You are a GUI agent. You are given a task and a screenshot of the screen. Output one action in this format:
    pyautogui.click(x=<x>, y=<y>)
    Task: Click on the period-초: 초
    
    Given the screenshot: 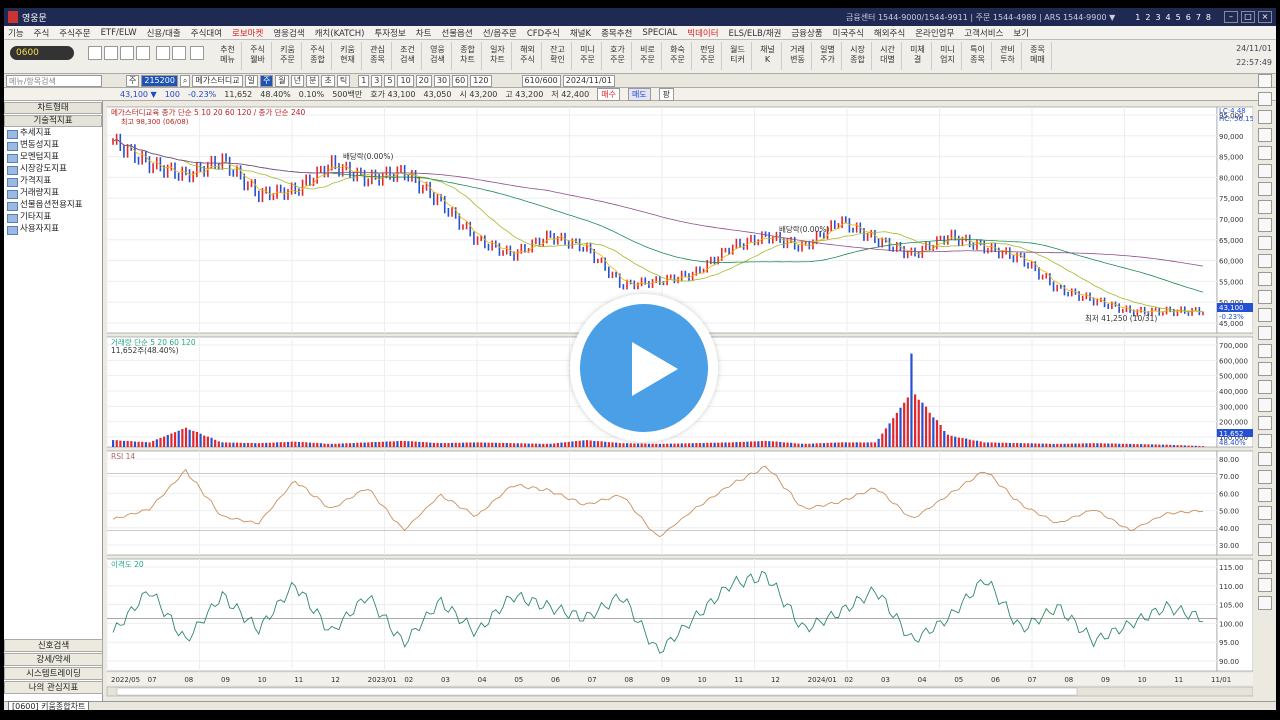 What is the action you would take?
    pyautogui.click(x=328, y=80)
    